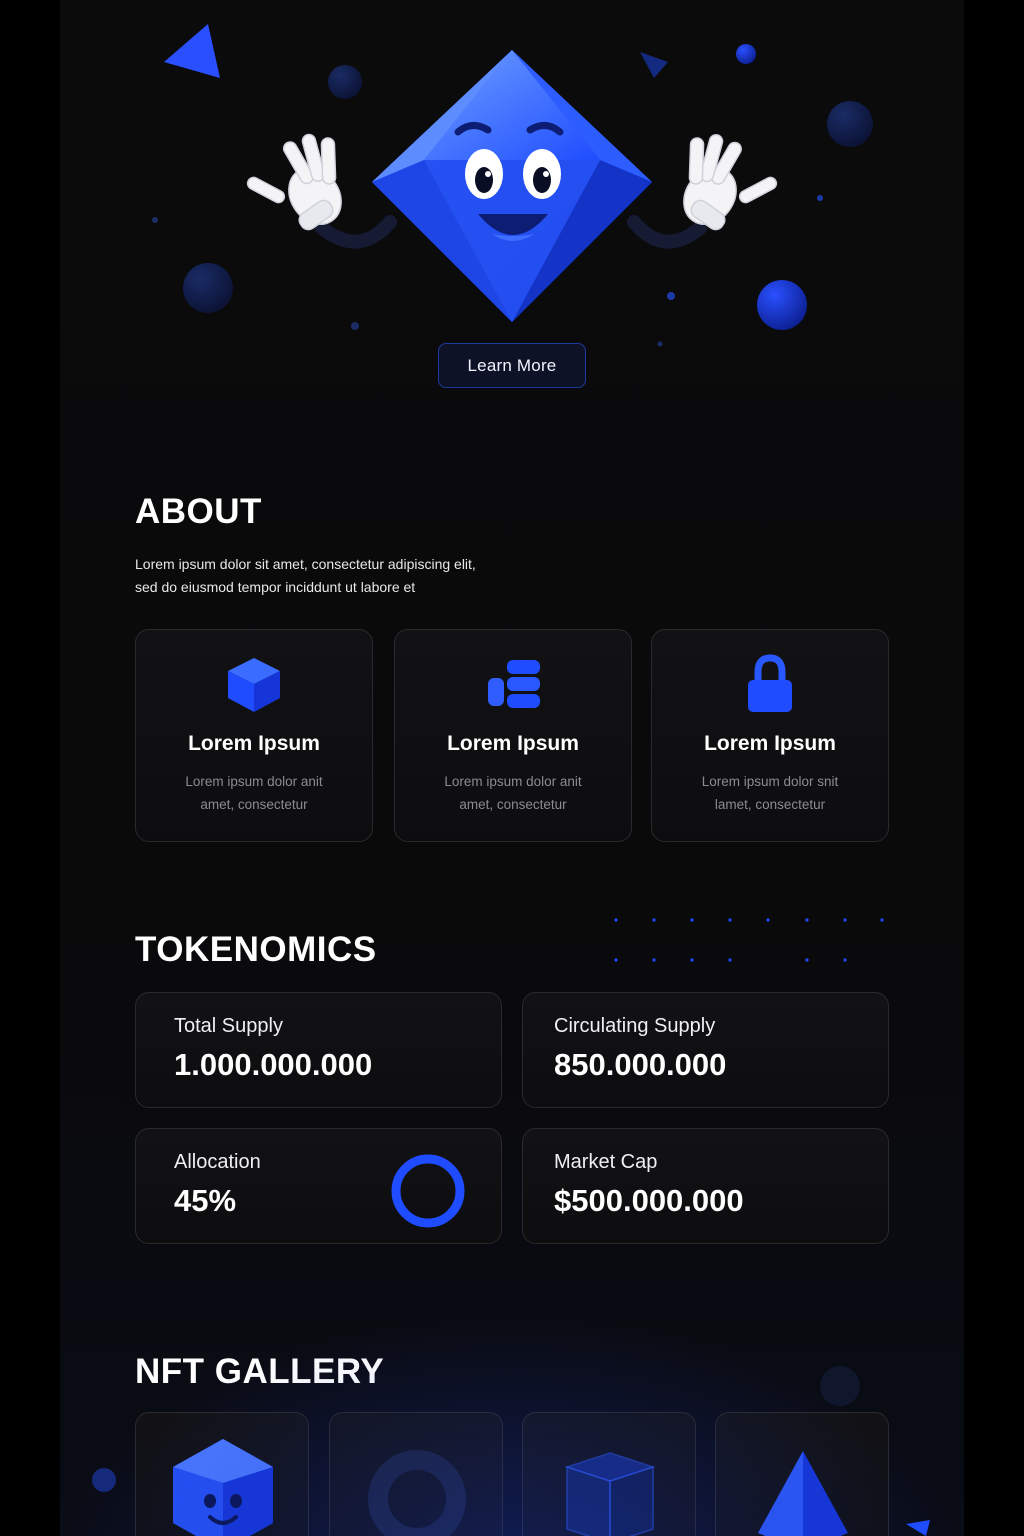 The image size is (1024, 1536). I want to click on stat-card-market-cap: Market Cap $500.000.000, so click(705, 1186).